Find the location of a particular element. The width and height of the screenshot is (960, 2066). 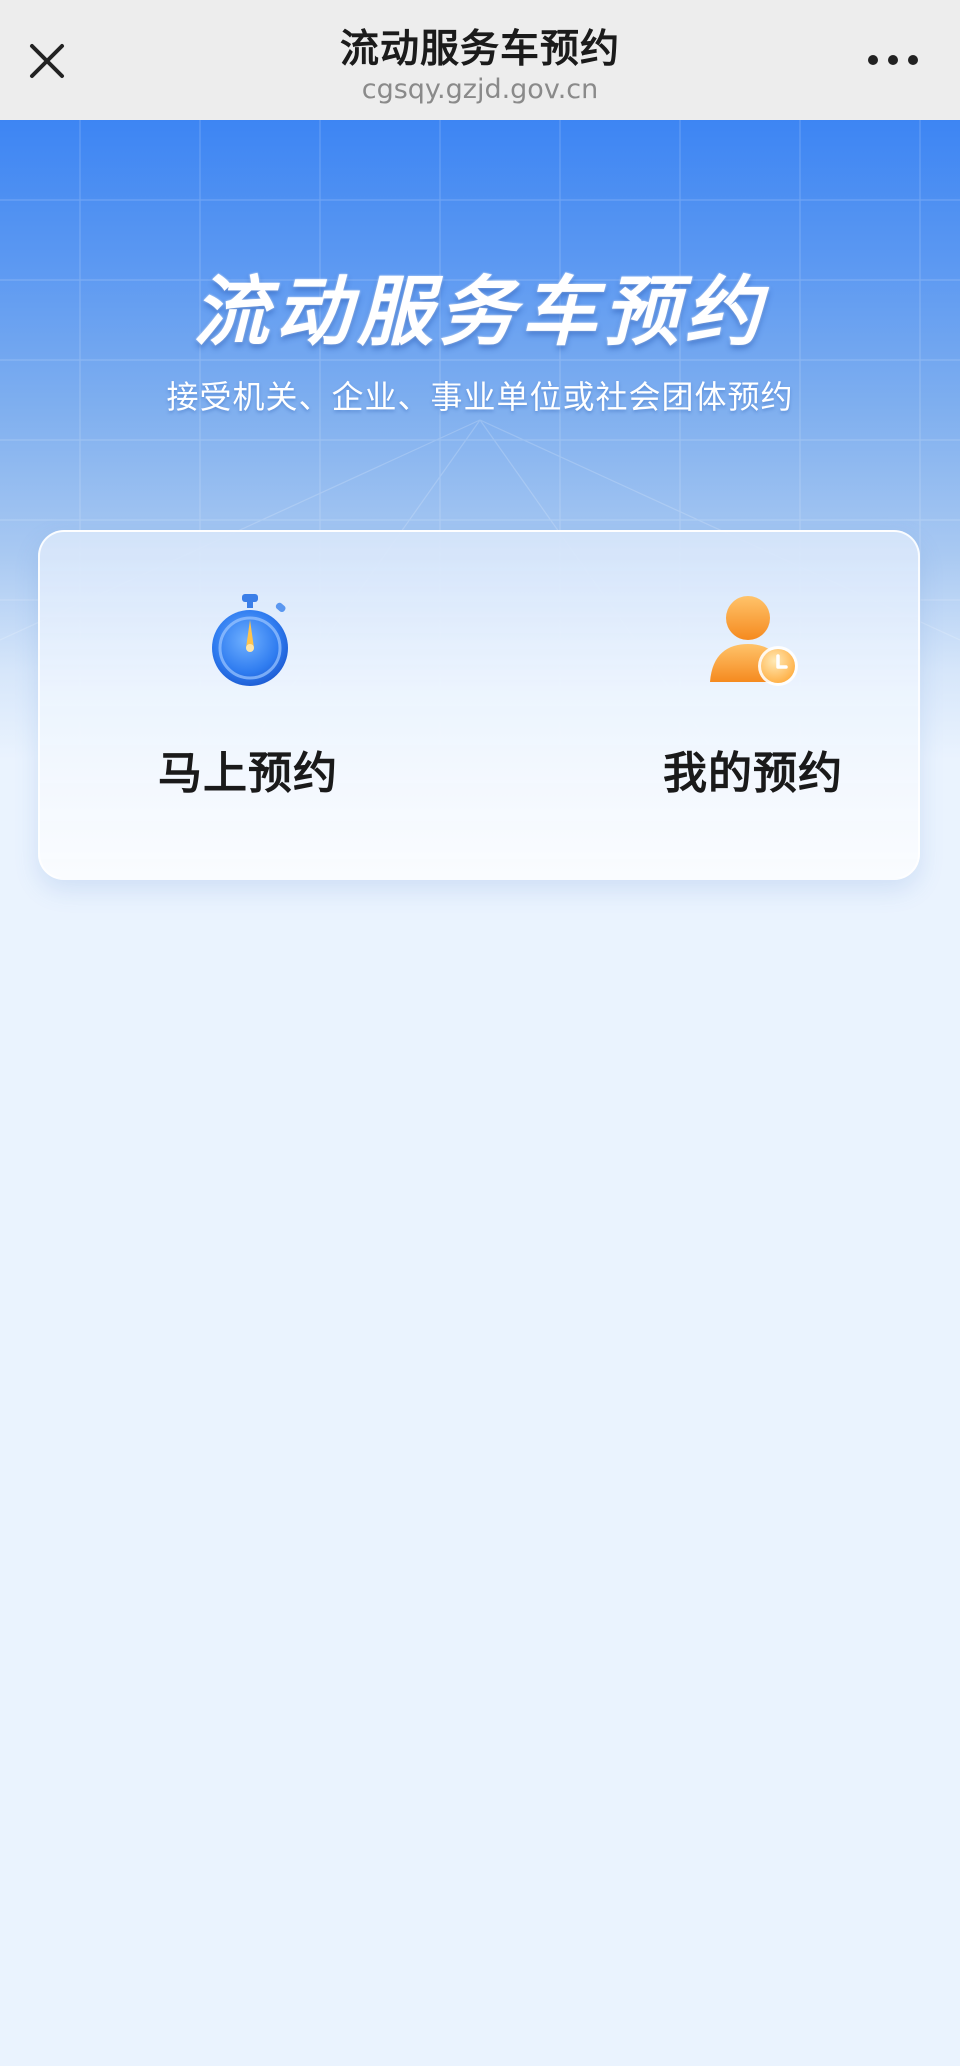

user-clock-icon is located at coordinates (754, 641).